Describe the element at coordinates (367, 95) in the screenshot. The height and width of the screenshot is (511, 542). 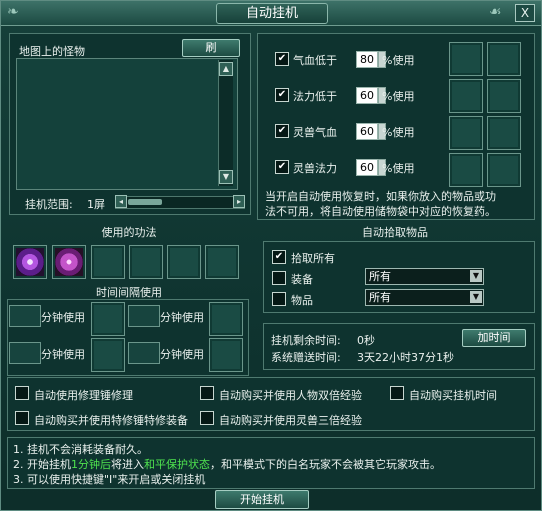
I see `mp-threshold-input: 60` at that location.